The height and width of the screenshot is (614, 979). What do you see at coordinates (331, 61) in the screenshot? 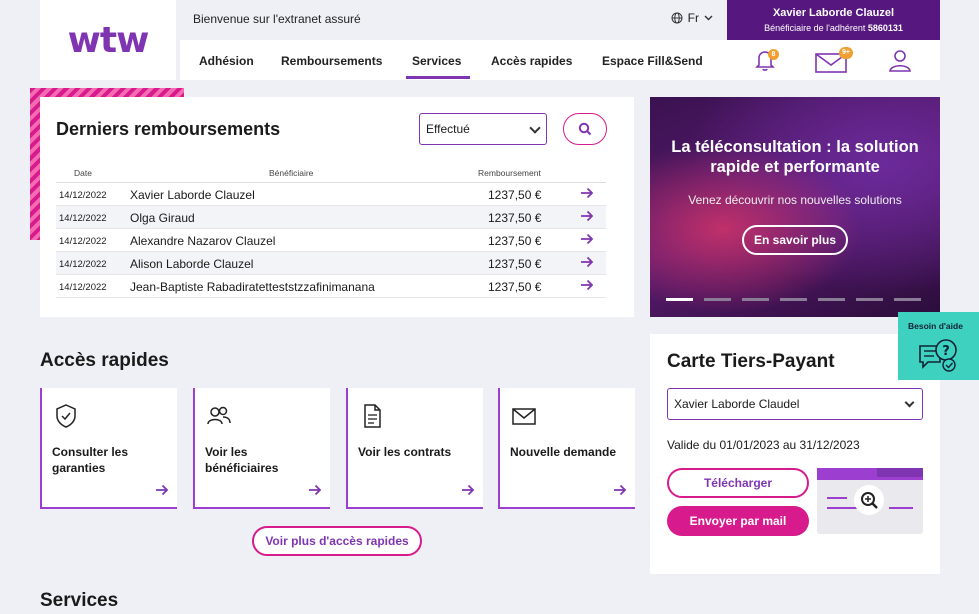
I see `nav-remboursements: Remboursements` at bounding box center [331, 61].